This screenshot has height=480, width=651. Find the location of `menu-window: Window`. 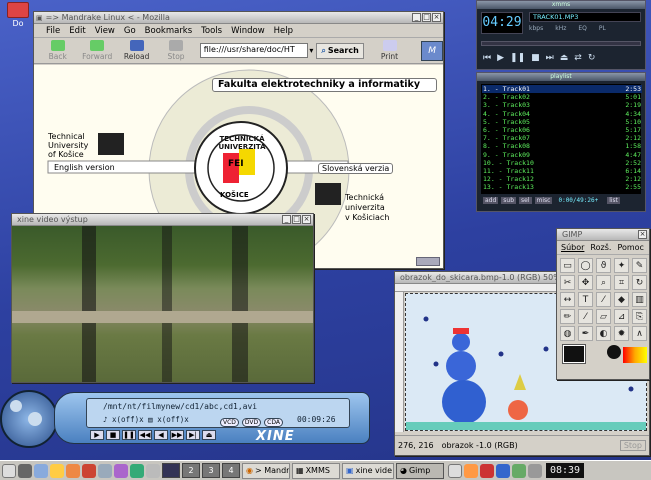

menu-window: Window is located at coordinates (248, 31).